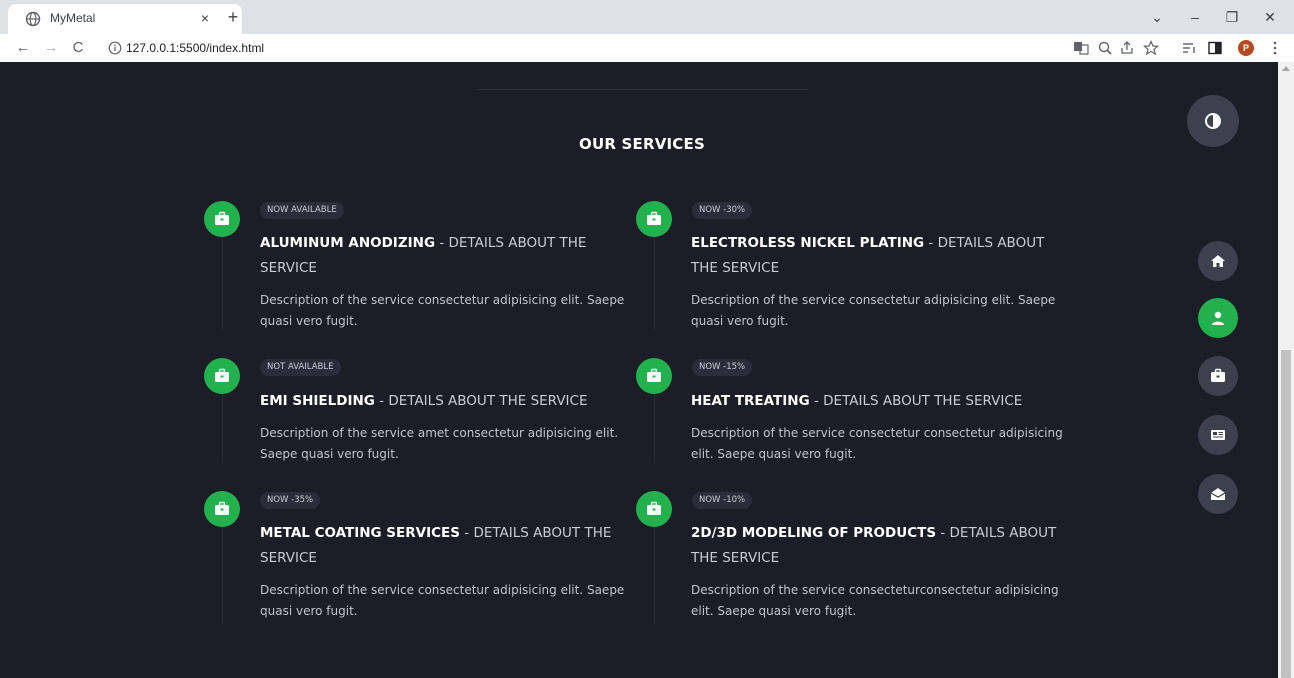 The height and width of the screenshot is (678, 1294). I want to click on home-icon, so click(1218, 261).